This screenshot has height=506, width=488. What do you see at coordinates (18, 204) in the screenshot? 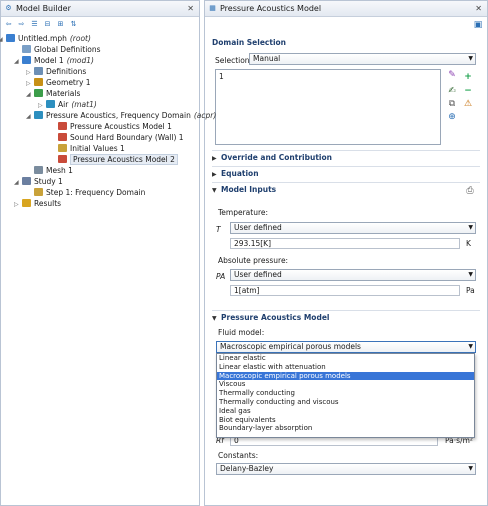
I see `expand-toggle-icon: ▷` at bounding box center [18, 204].